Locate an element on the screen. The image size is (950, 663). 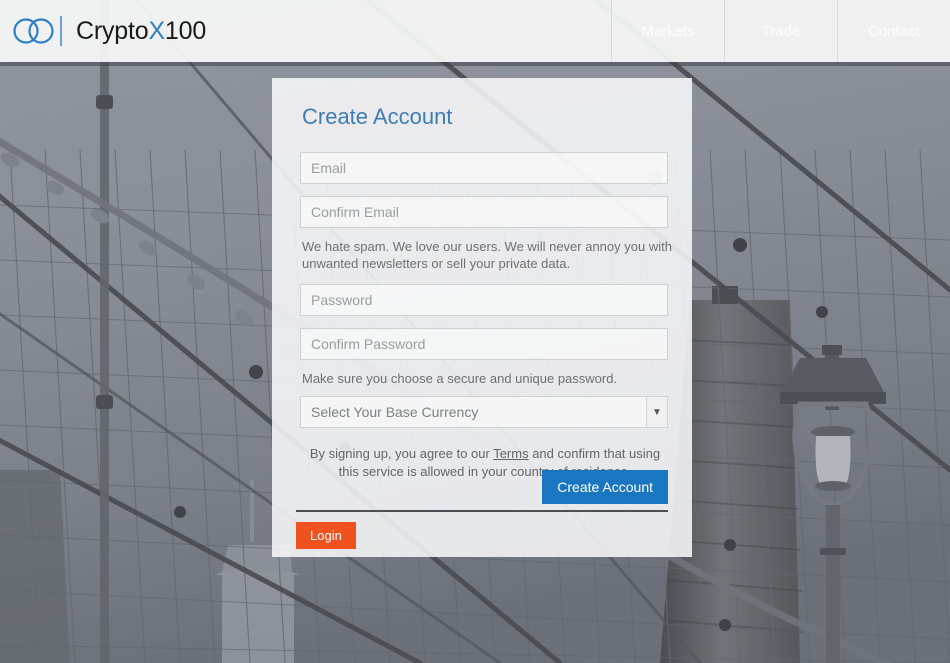
brand-name-highlight: X is located at coordinates (156, 30).